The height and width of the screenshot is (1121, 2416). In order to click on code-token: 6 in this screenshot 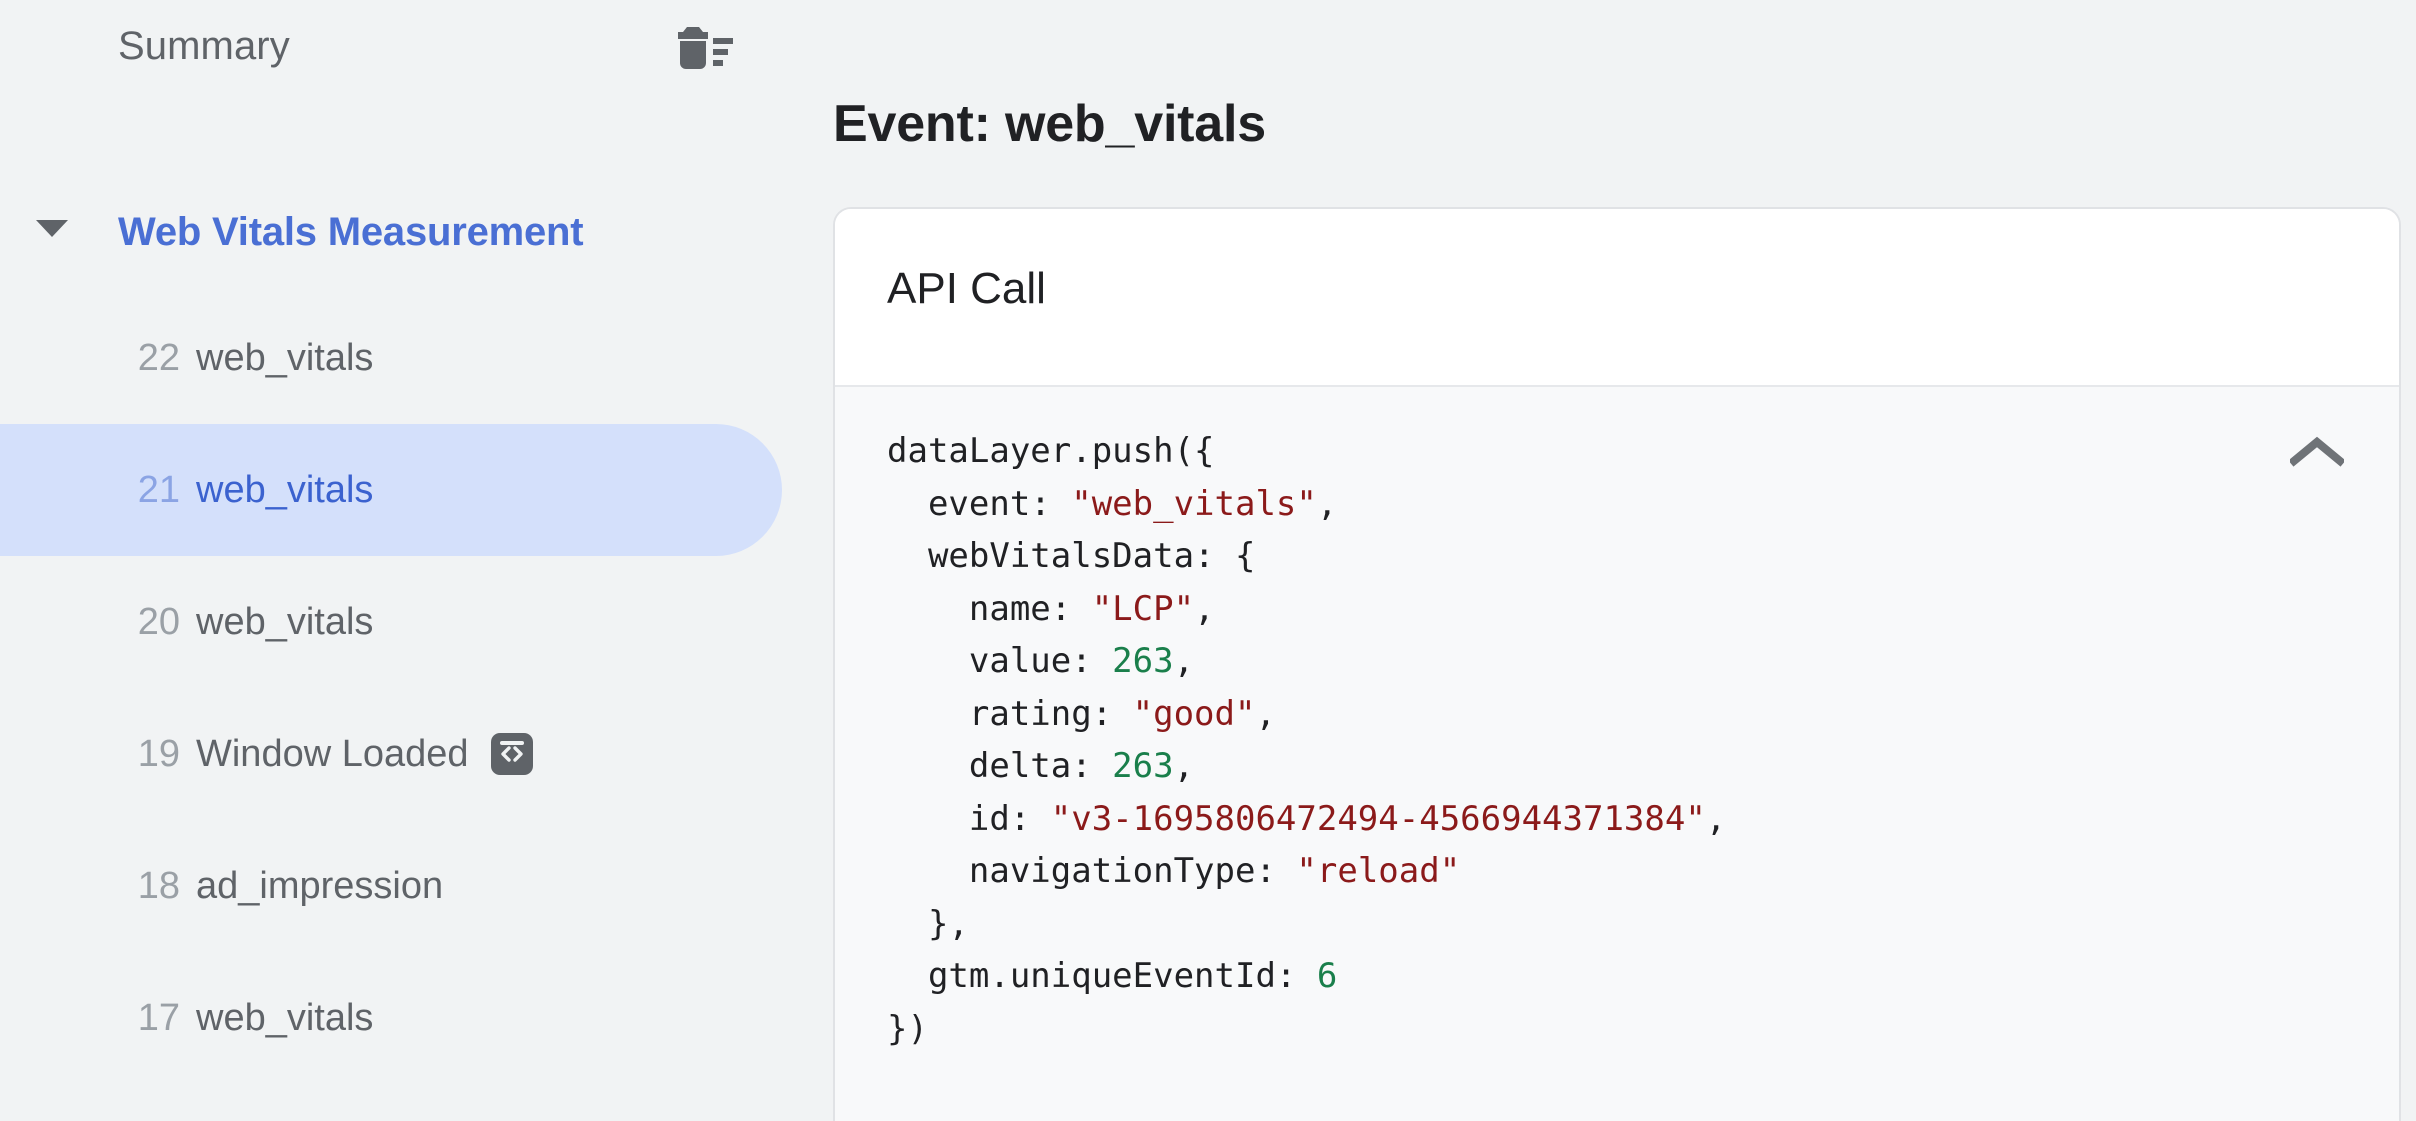, I will do `click(1327, 976)`.